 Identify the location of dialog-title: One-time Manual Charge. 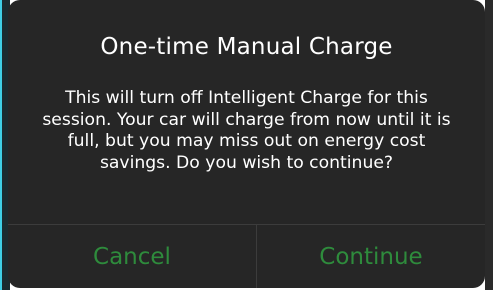
(246, 47).